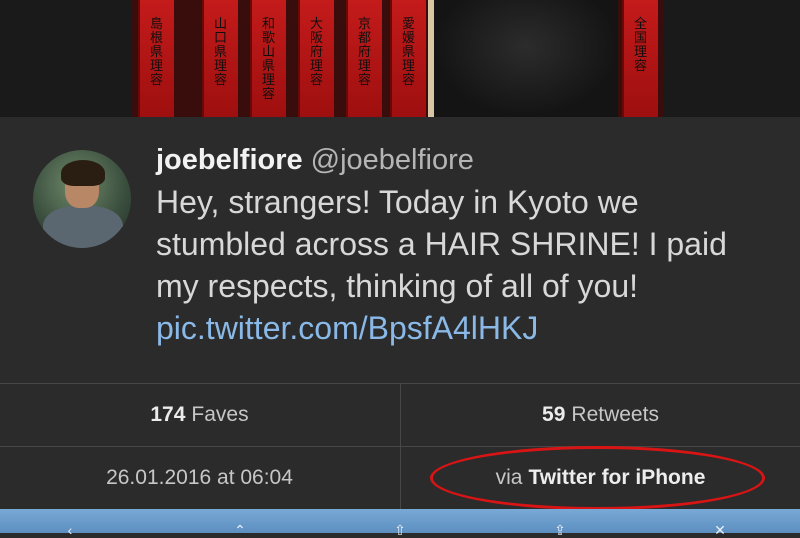 Image resolution: width=800 pixels, height=538 pixels. Describe the element at coordinates (392, 160) in the screenshot. I see `user-handle: @joebelfiore` at that location.